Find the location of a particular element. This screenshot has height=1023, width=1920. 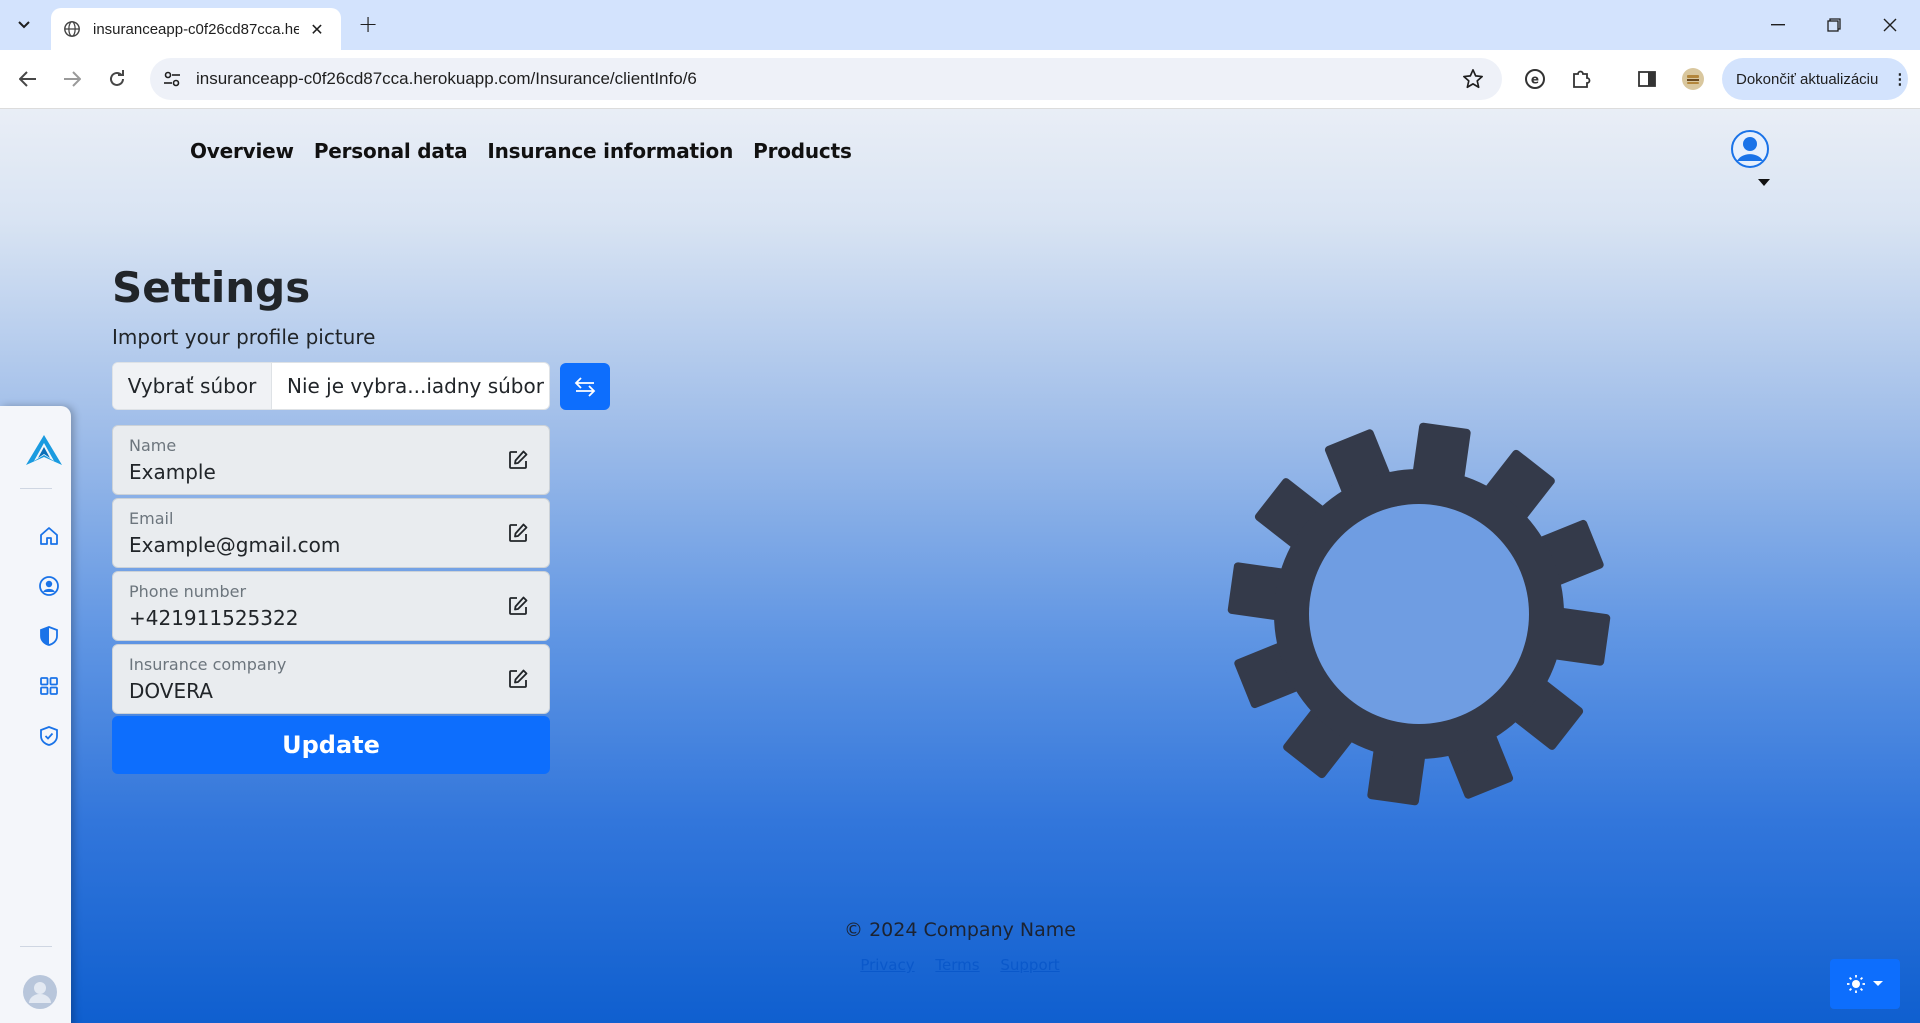

name-field-label: Name is located at coordinates (153, 445).